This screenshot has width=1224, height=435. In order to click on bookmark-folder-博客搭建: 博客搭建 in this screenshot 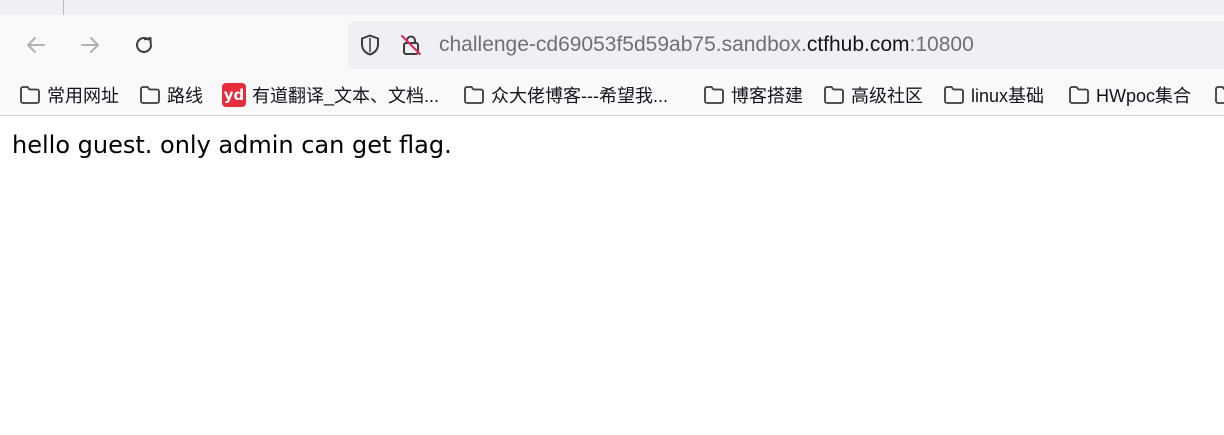, I will do `click(753, 95)`.